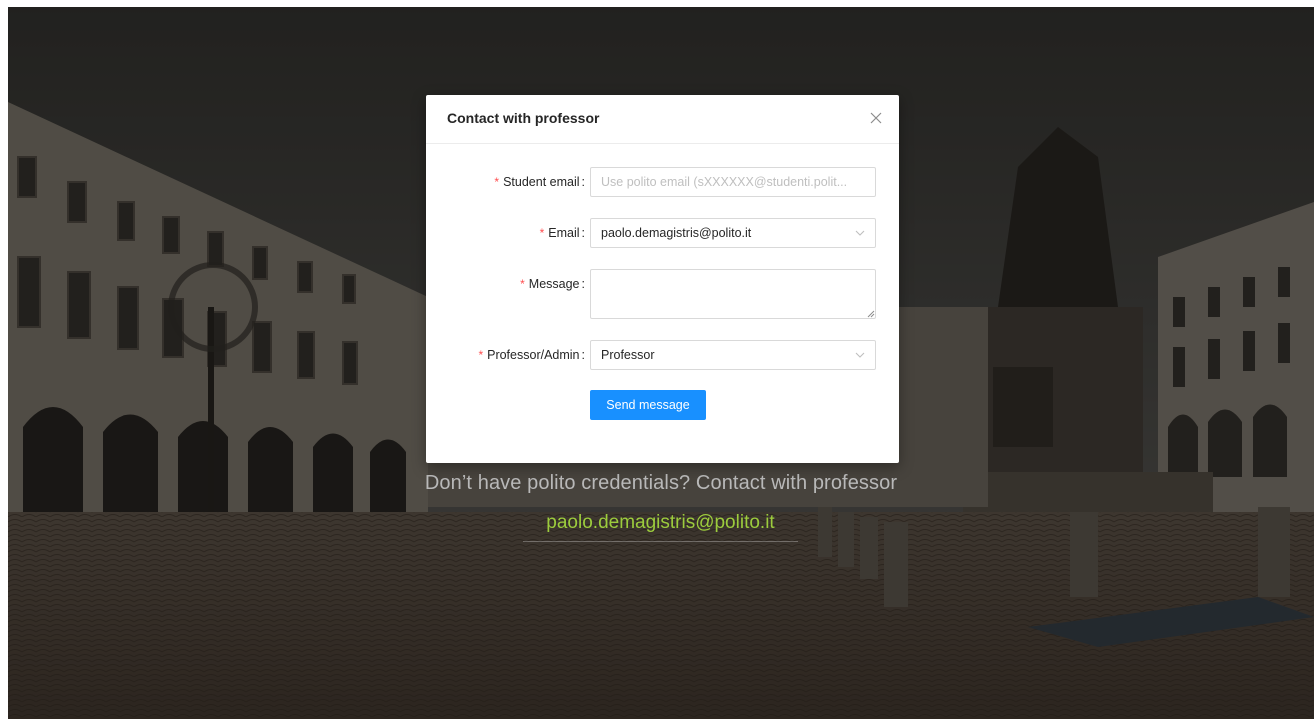  I want to click on message-label: * Message:, so click(552, 284).